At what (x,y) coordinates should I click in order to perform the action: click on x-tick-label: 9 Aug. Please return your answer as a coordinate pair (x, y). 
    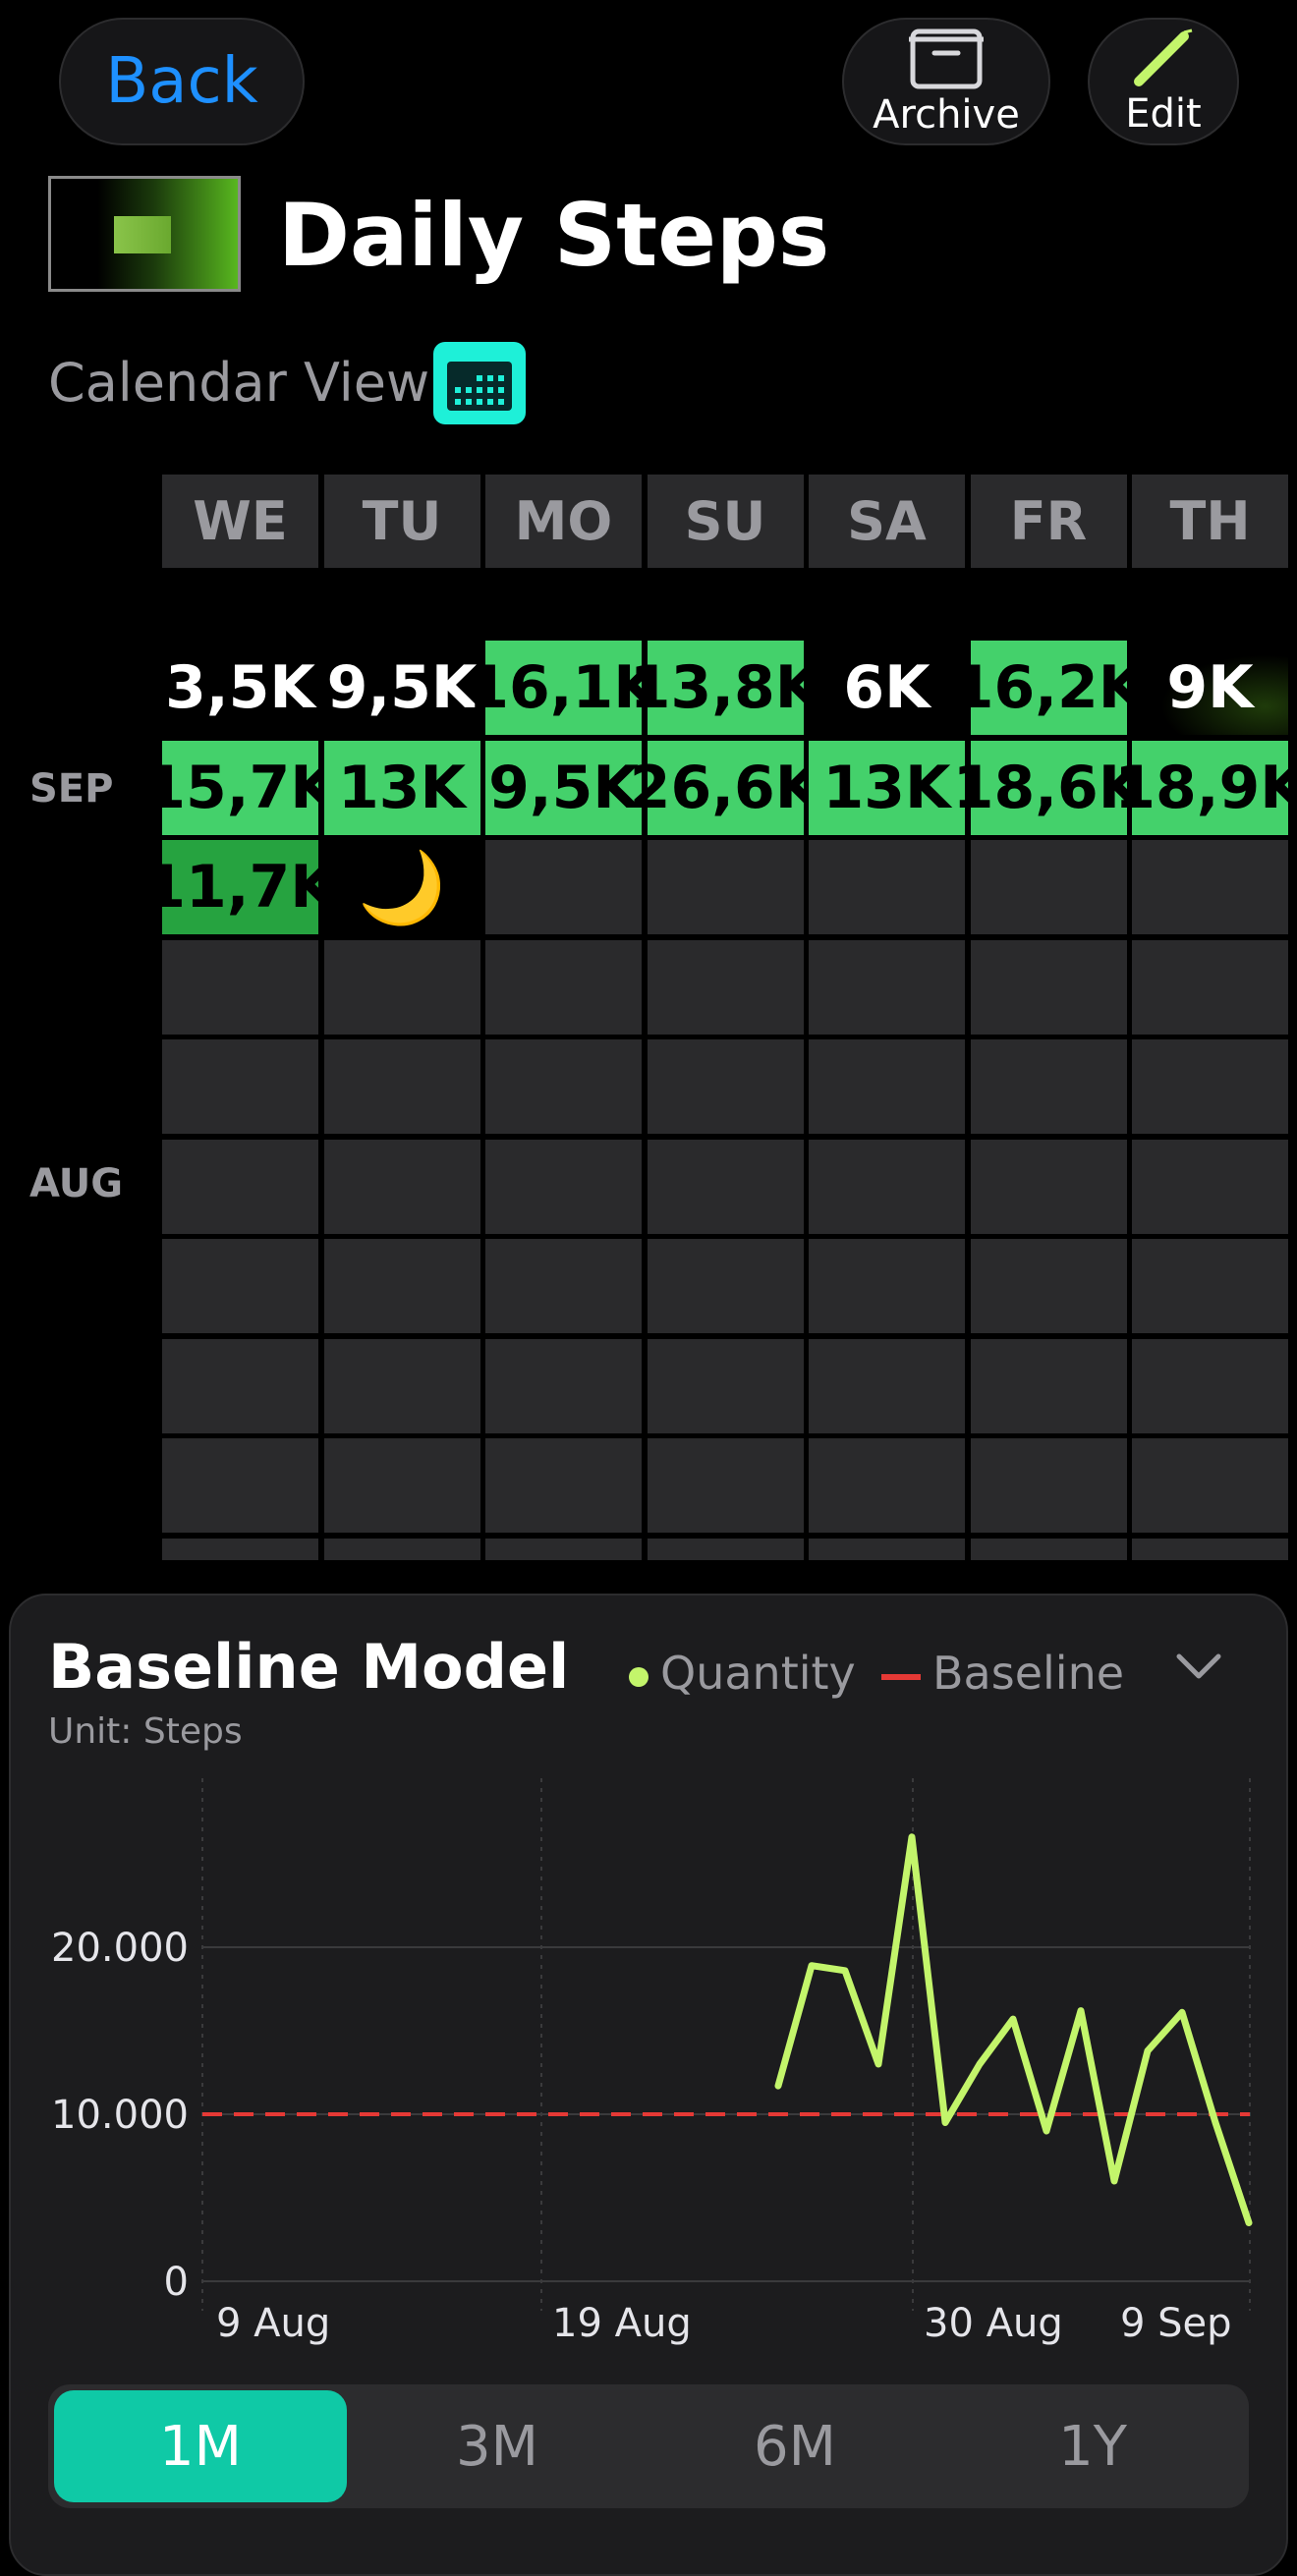
    Looking at the image, I should click on (273, 2323).